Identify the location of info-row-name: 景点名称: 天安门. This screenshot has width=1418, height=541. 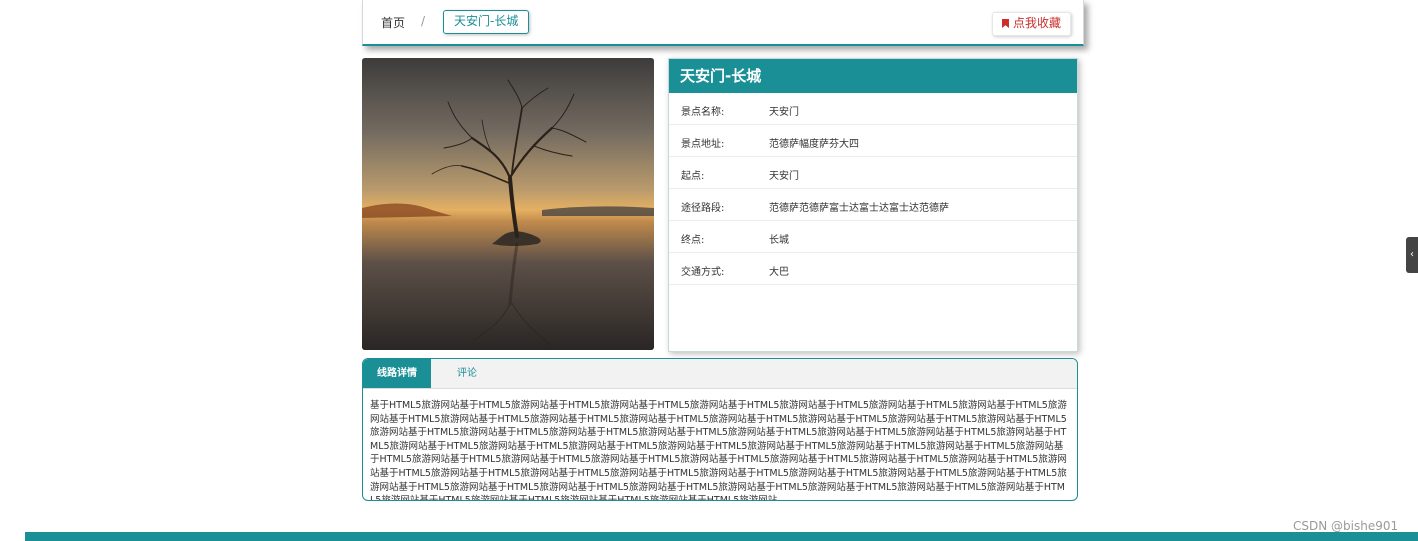
(873, 109).